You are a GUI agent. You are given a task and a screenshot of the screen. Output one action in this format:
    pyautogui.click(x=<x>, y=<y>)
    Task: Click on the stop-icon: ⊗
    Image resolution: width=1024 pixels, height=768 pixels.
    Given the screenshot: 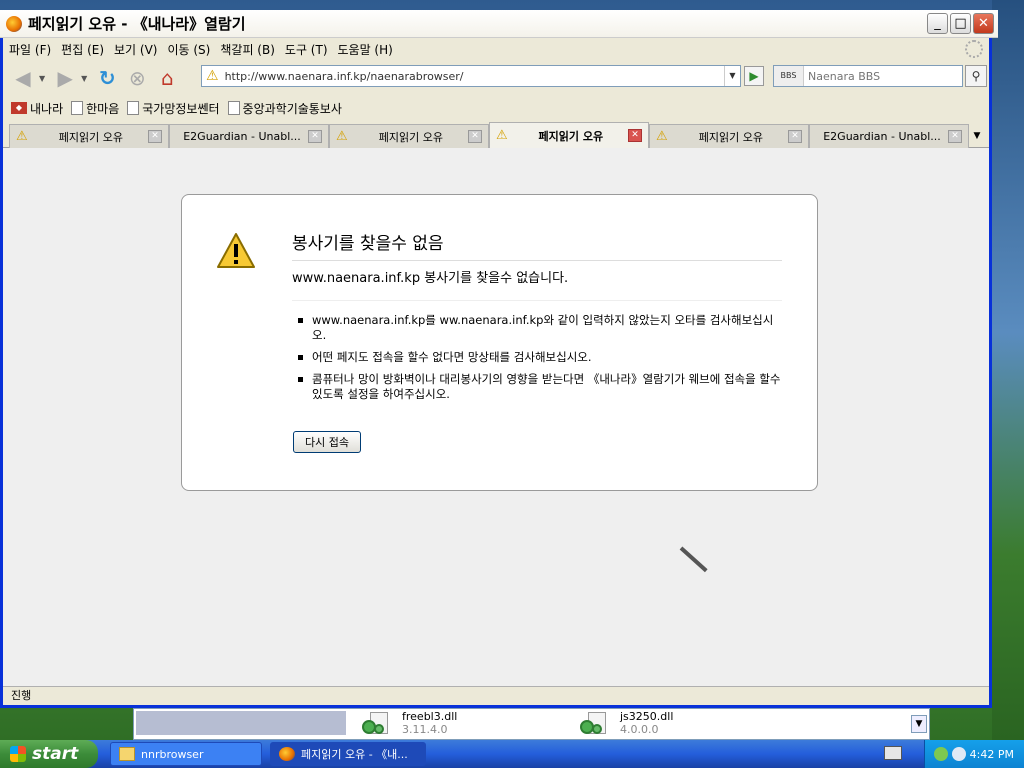 What is the action you would take?
    pyautogui.click(x=137, y=78)
    